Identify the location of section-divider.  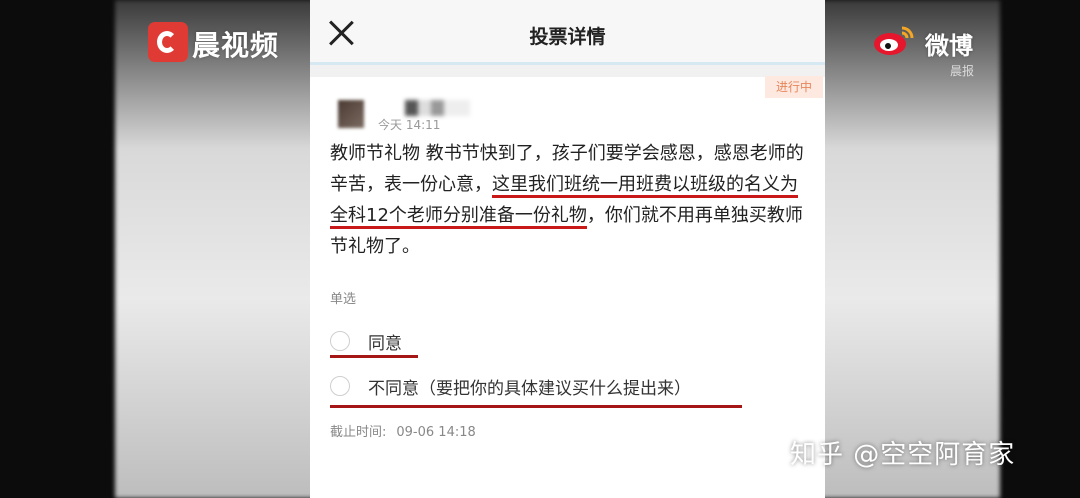
(567, 71).